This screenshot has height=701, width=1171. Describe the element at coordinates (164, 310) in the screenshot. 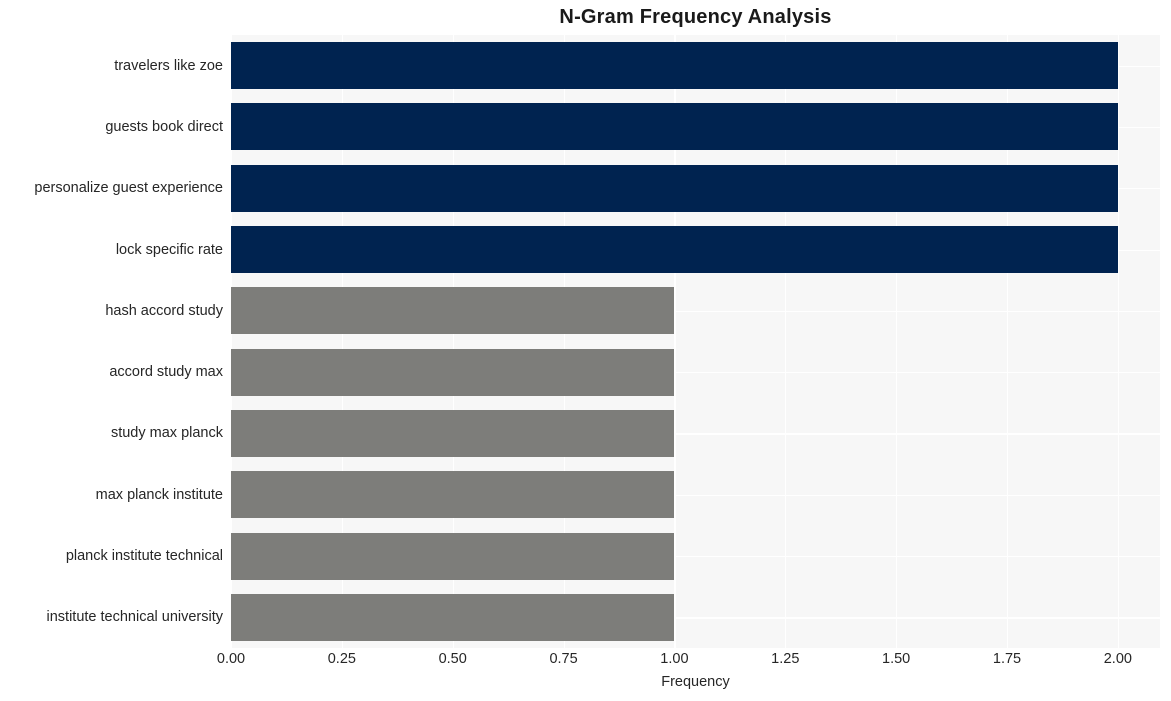

I see `y-tick-label: hash accord study` at that location.